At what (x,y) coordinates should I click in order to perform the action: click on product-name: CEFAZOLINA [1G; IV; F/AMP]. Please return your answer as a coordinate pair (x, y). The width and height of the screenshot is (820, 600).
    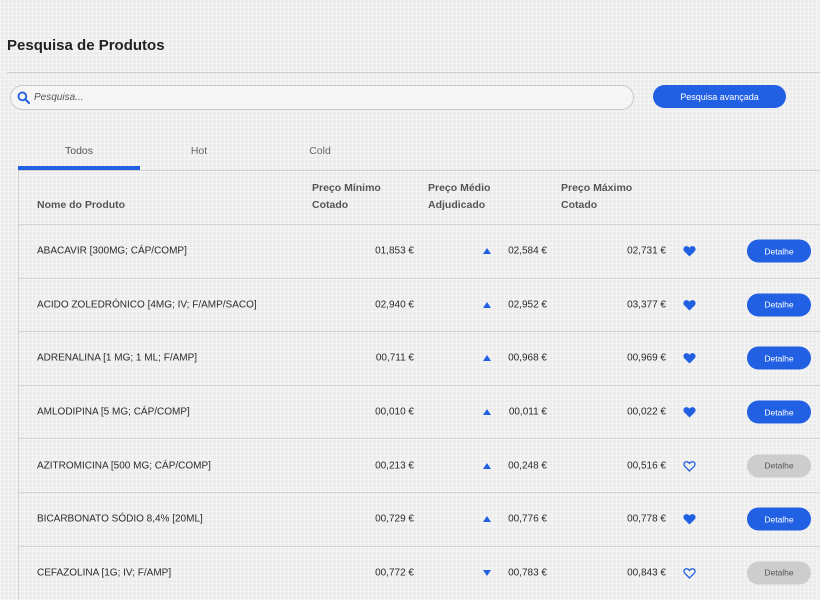
    Looking at the image, I should click on (104, 573).